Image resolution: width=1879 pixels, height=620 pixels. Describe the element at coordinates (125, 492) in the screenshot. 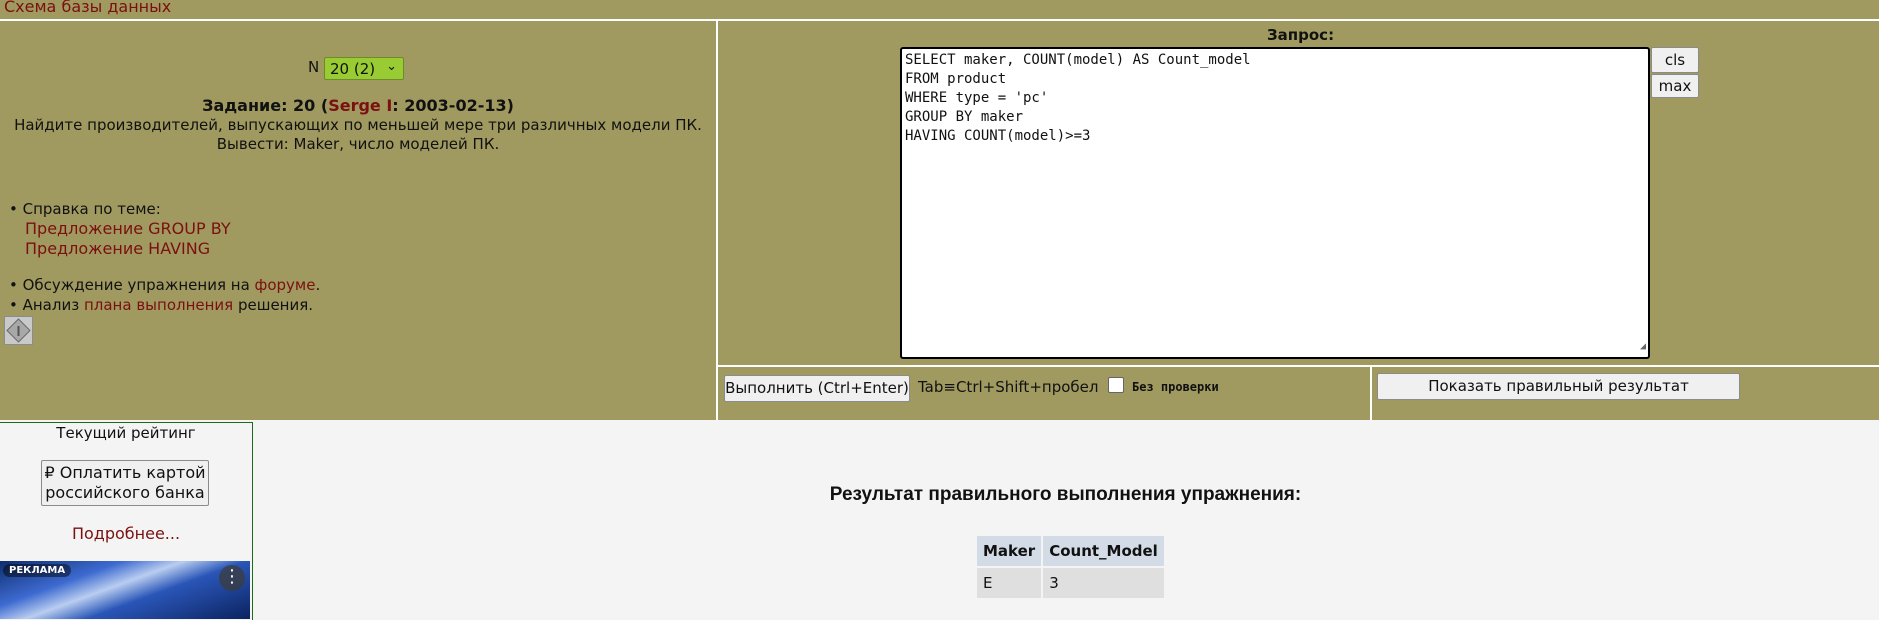

I see `pay-line-2: российского банка` at that location.